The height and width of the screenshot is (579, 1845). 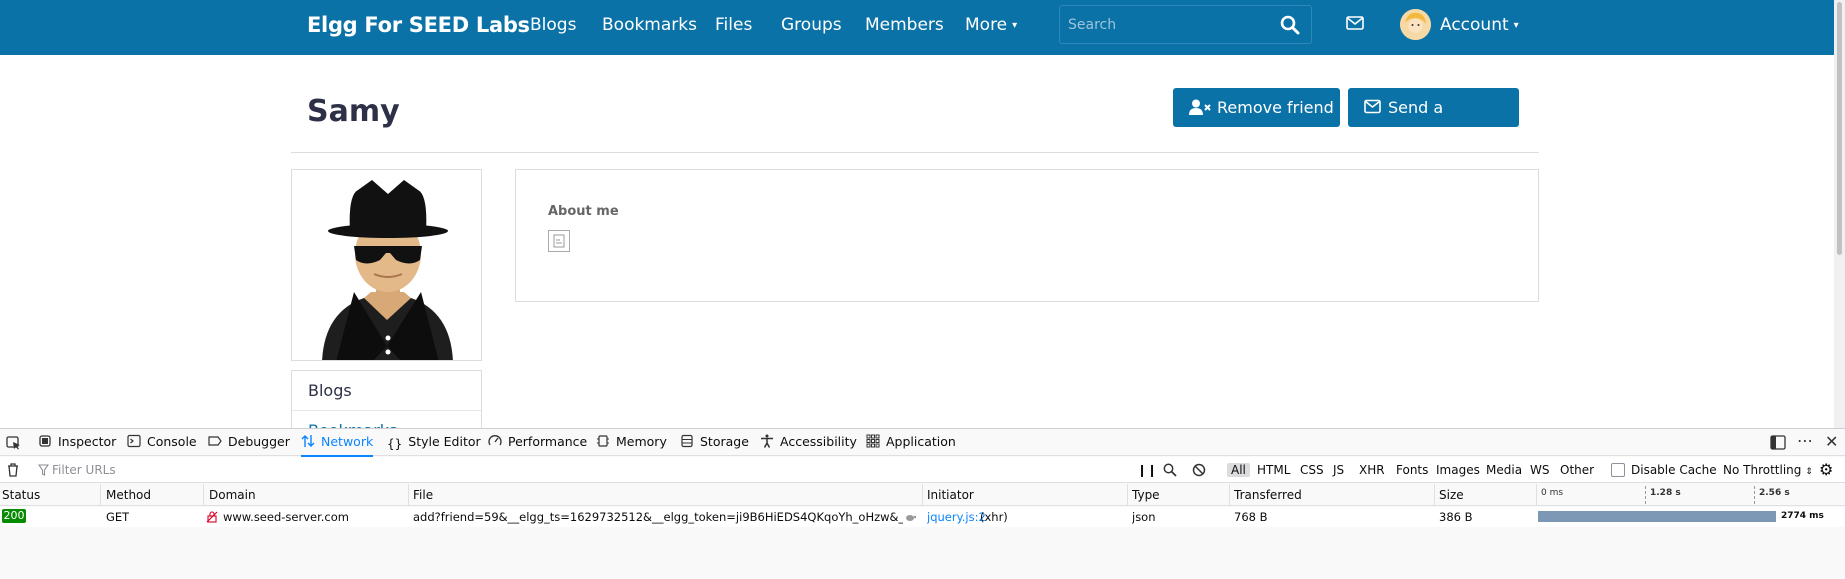 I want to click on tab-console-label: Console, so click(x=172, y=441).